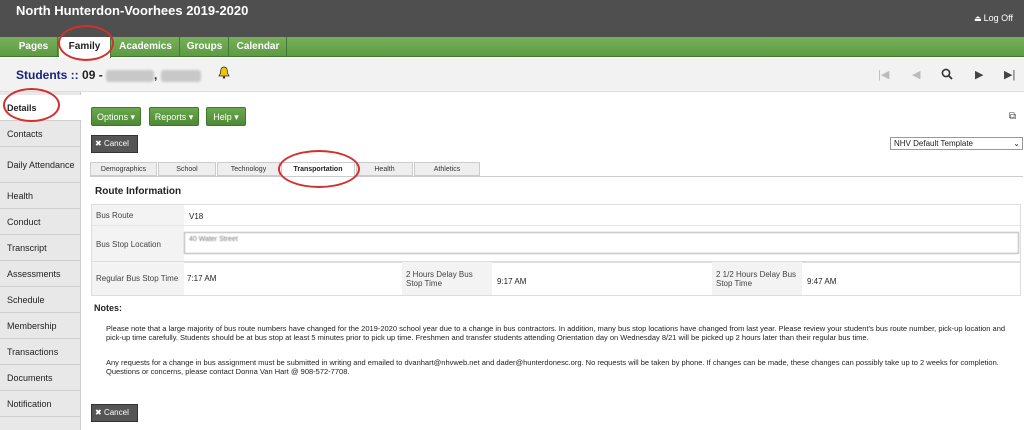 This screenshot has height=430, width=1024. What do you see at coordinates (187, 169) in the screenshot?
I see `subtab-school: School` at bounding box center [187, 169].